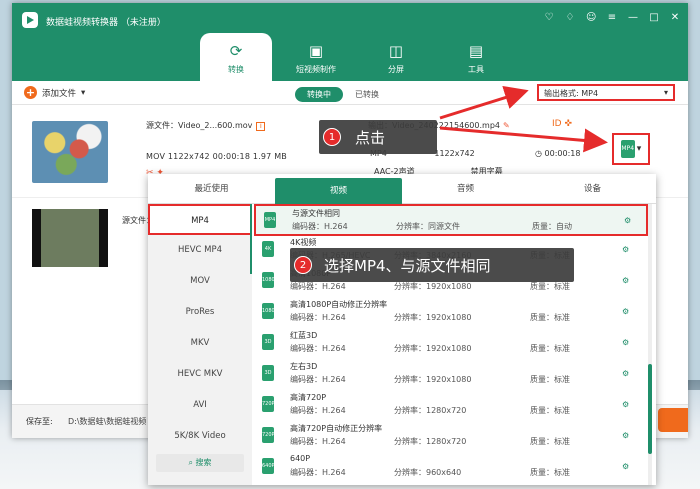  I want to click on format-picker-button: MP4 ▾, so click(631, 149).